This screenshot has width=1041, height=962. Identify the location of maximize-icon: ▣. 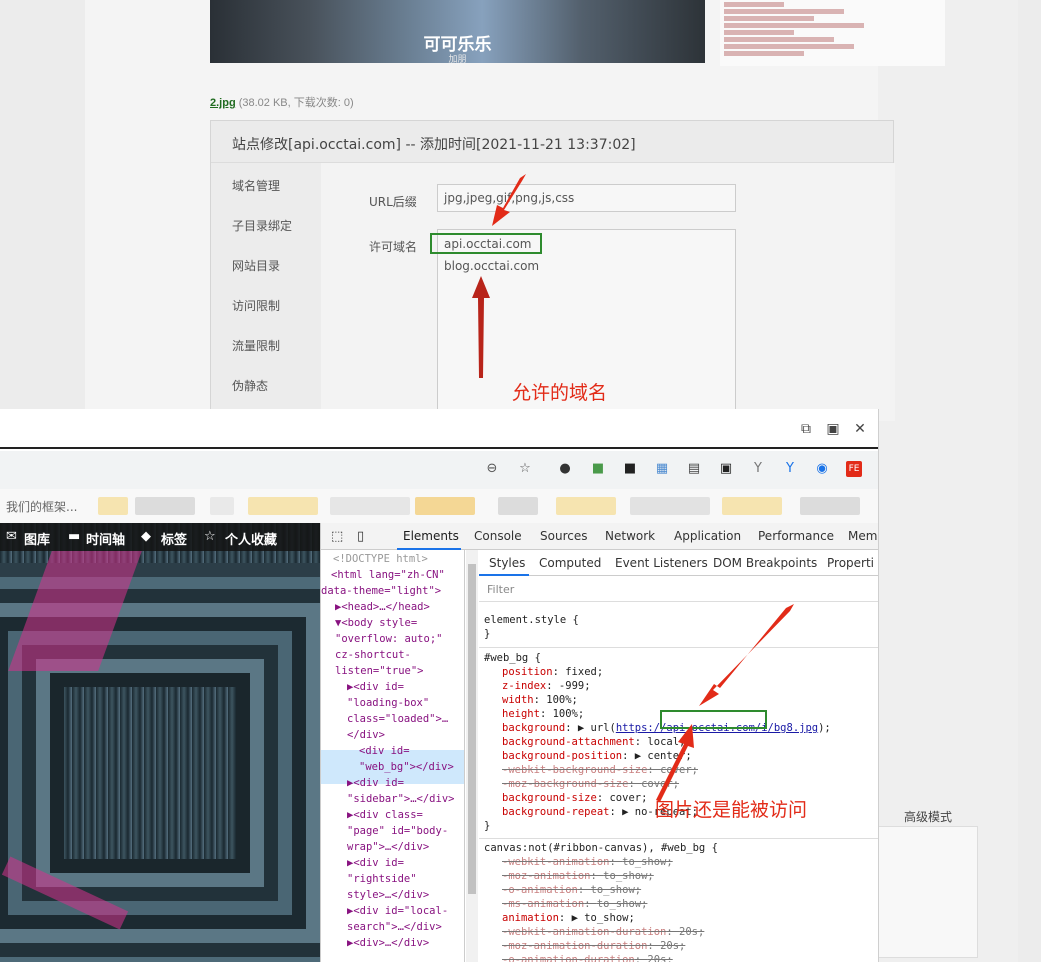
(833, 430).